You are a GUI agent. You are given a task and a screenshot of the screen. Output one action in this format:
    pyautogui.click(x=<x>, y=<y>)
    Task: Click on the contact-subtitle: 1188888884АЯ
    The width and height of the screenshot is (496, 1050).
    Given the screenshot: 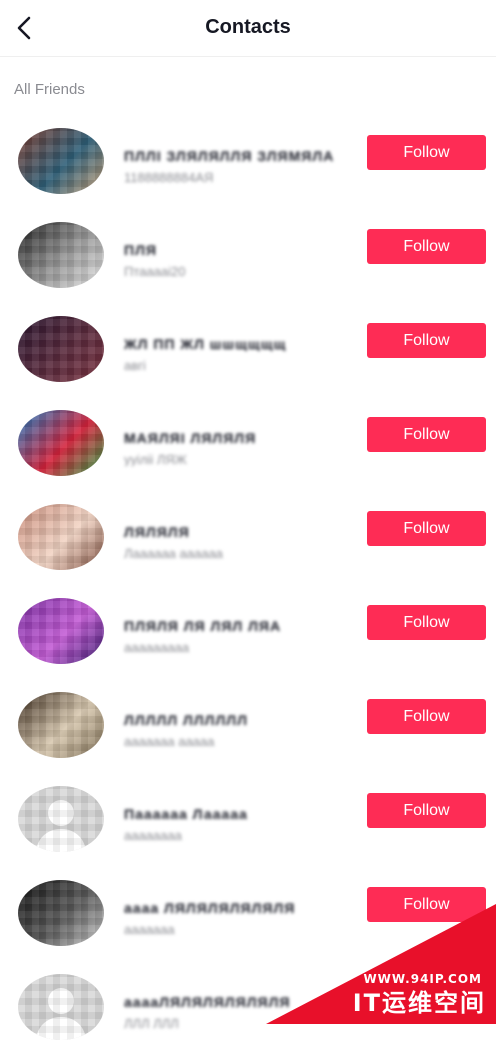 What is the action you would take?
    pyautogui.click(x=169, y=177)
    